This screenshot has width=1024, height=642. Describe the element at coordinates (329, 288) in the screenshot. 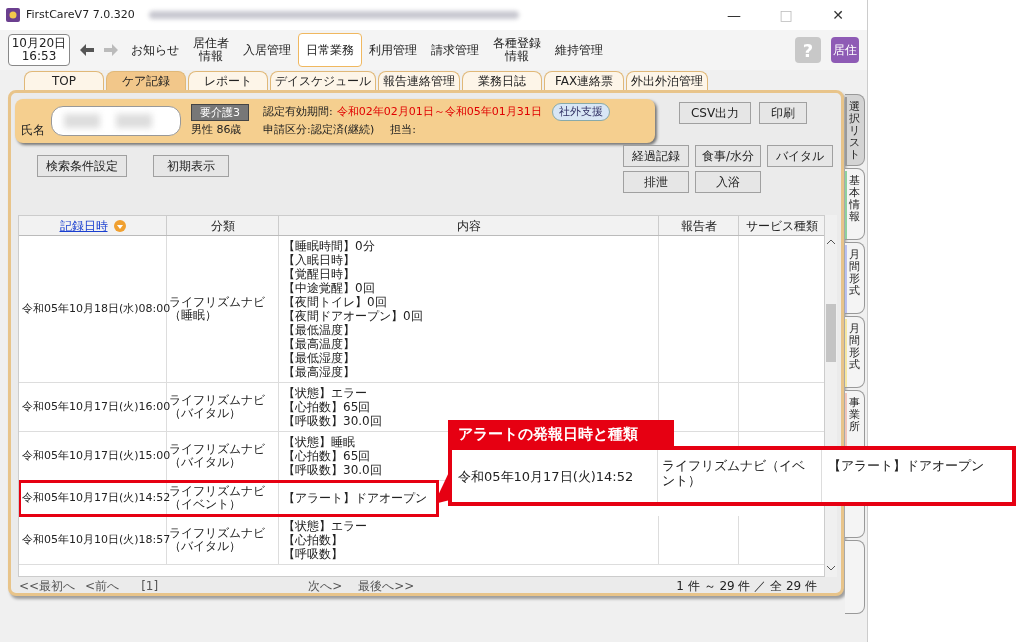

I see `content-line: 【中途覚醒】0回` at that location.